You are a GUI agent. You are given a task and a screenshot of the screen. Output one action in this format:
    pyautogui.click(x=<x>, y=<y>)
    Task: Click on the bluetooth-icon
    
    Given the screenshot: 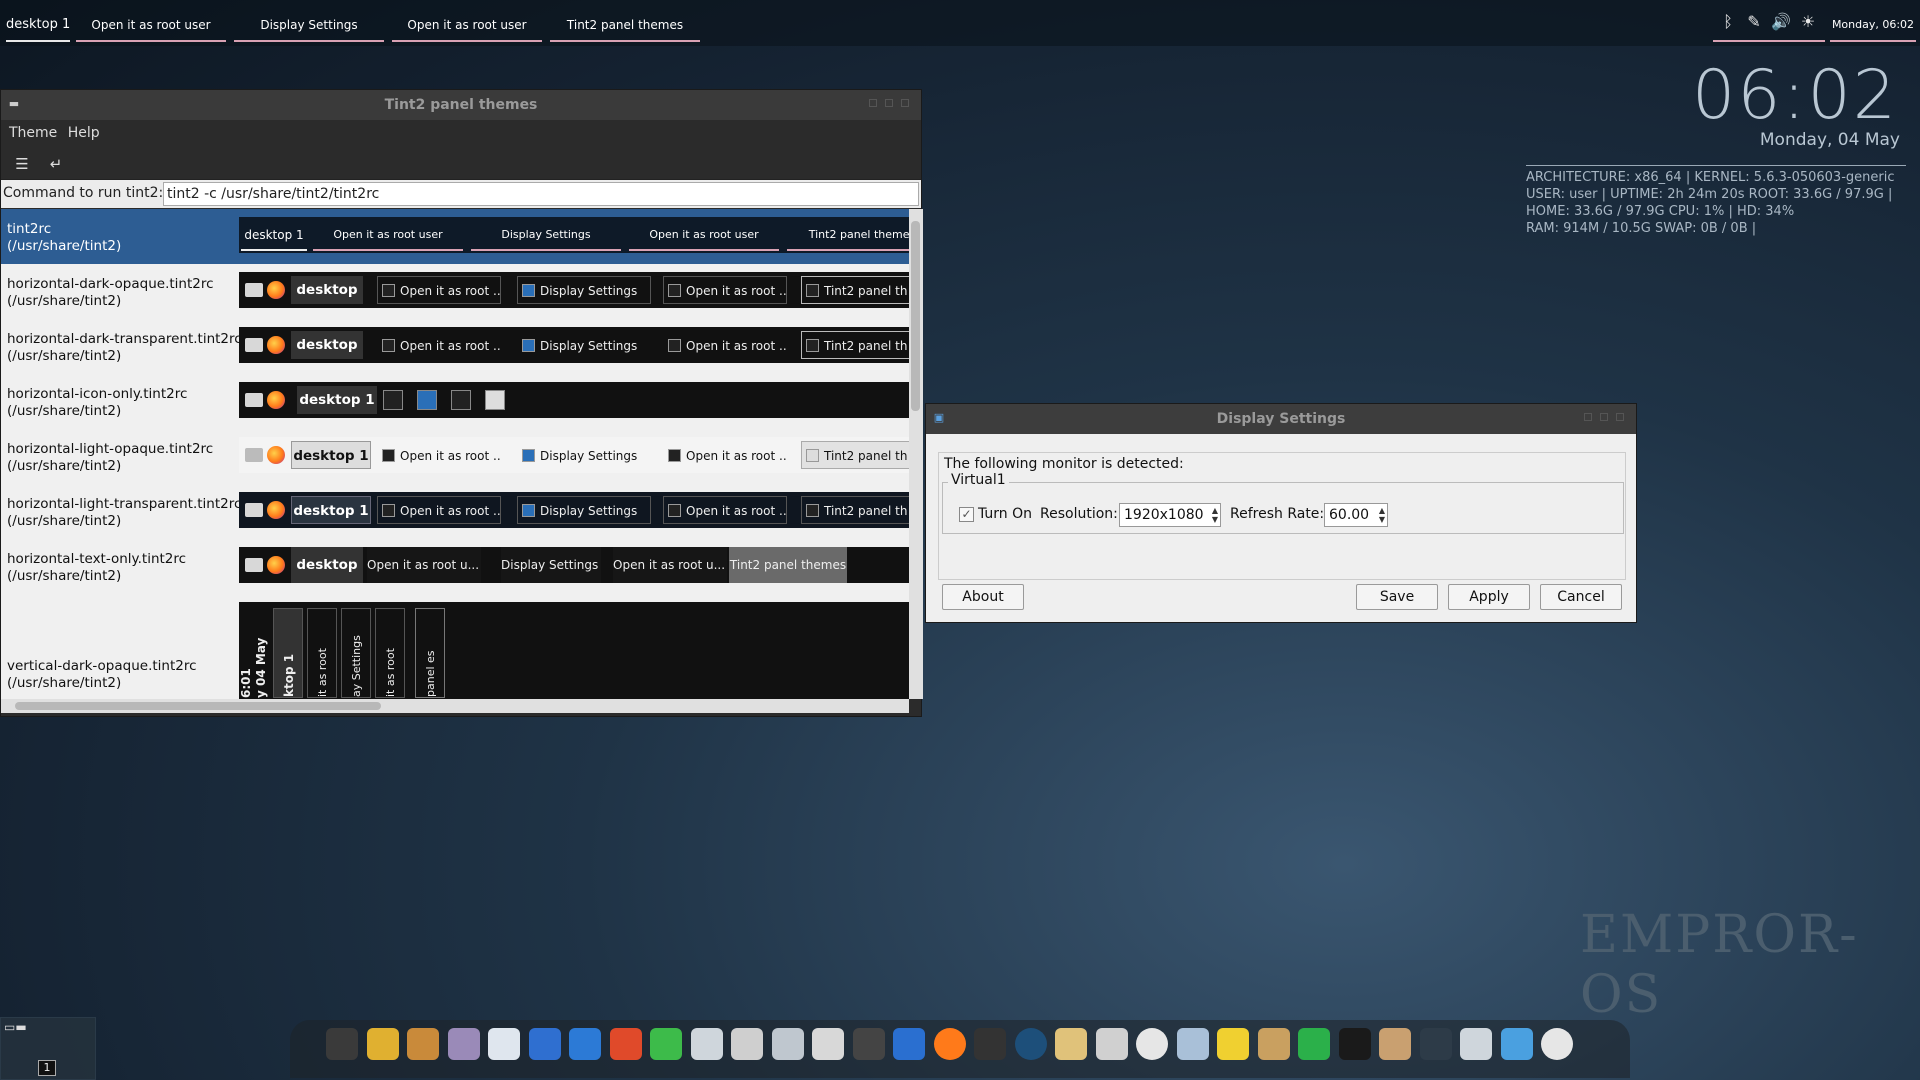 What is the action you would take?
    pyautogui.click(x=909, y=1044)
    